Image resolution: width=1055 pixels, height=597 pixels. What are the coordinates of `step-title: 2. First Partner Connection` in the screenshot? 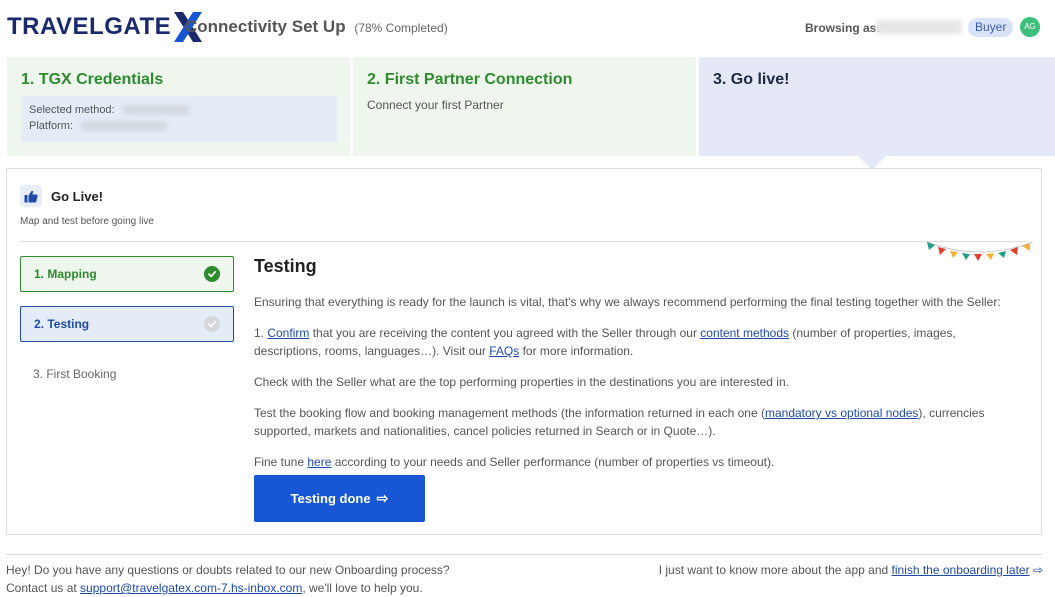 It's located at (470, 79).